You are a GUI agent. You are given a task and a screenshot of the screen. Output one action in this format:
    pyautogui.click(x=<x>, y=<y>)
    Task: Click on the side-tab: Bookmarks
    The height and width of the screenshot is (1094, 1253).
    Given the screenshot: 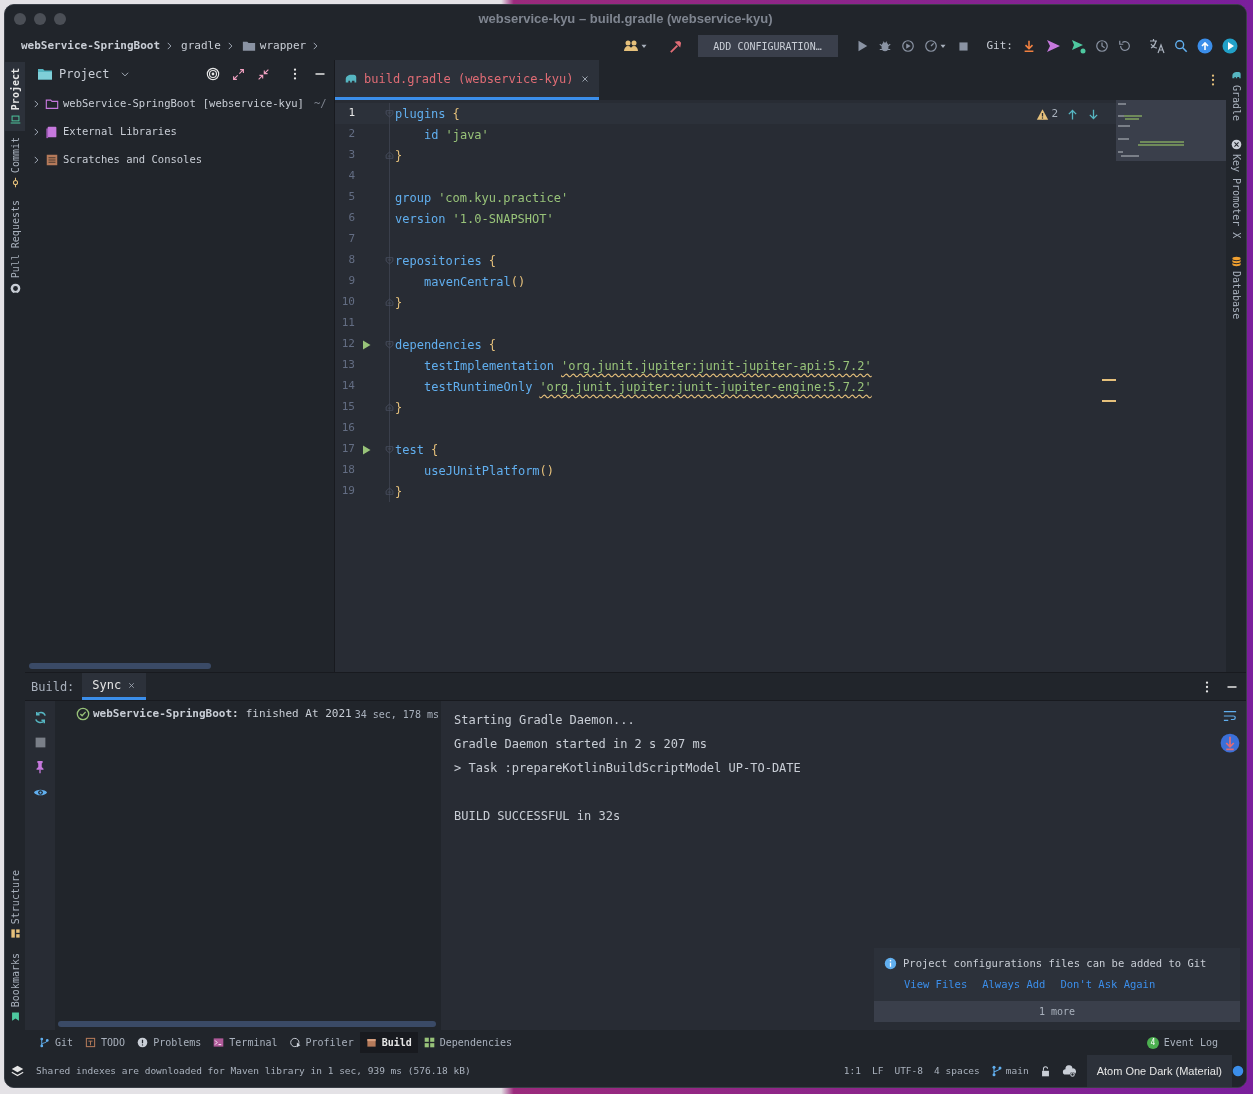 What is the action you would take?
    pyautogui.click(x=15, y=987)
    